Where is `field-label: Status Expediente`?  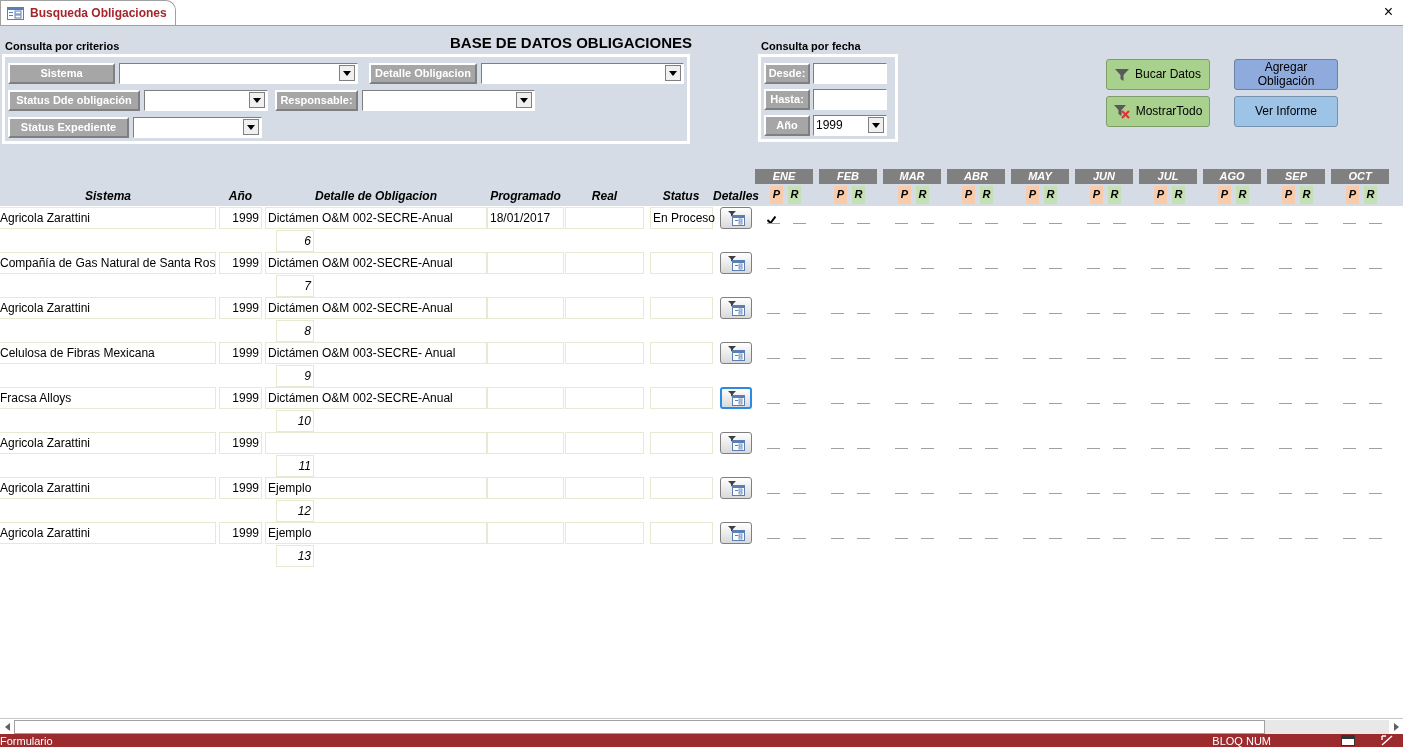 field-label: Status Expediente is located at coordinates (68, 127).